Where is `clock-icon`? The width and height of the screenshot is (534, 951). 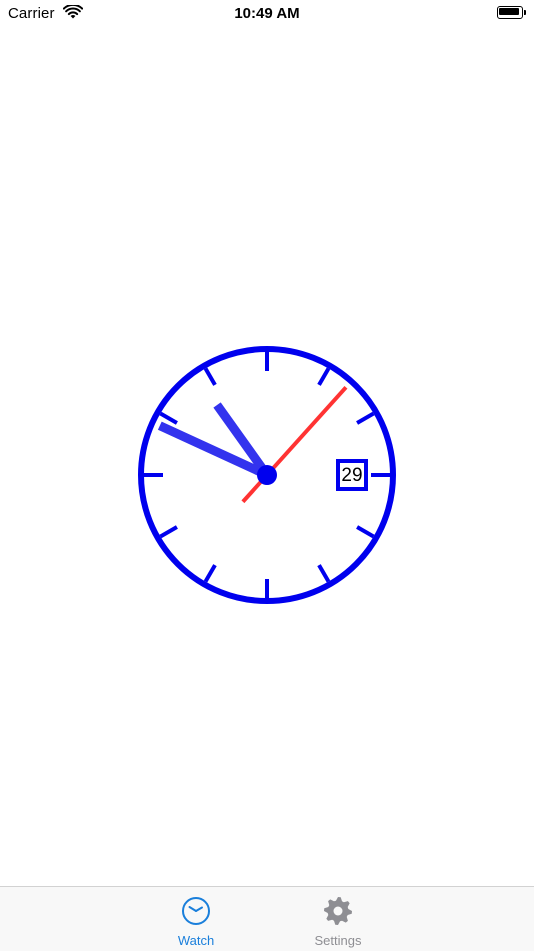
clock-icon is located at coordinates (196, 911).